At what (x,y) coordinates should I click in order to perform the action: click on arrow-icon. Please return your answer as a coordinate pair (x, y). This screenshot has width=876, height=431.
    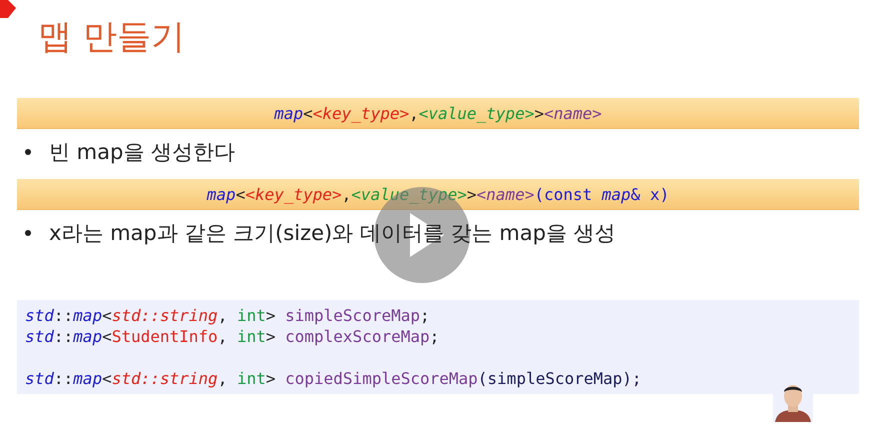
    Looking at the image, I should click on (9, 10).